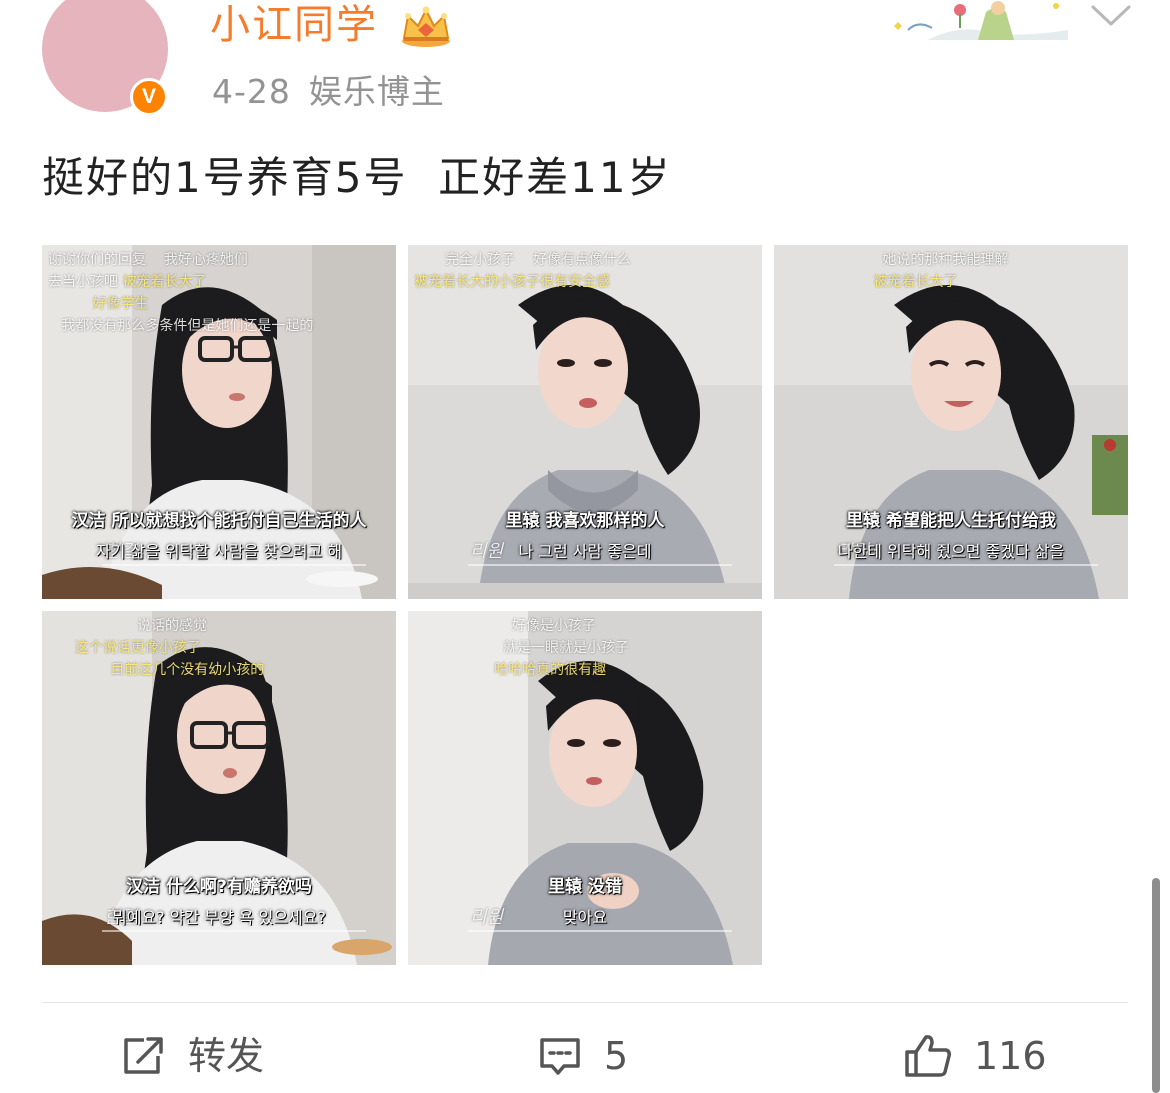 This screenshot has height=1093, width=1170. I want to click on like-button: 116, so click(975, 1056).